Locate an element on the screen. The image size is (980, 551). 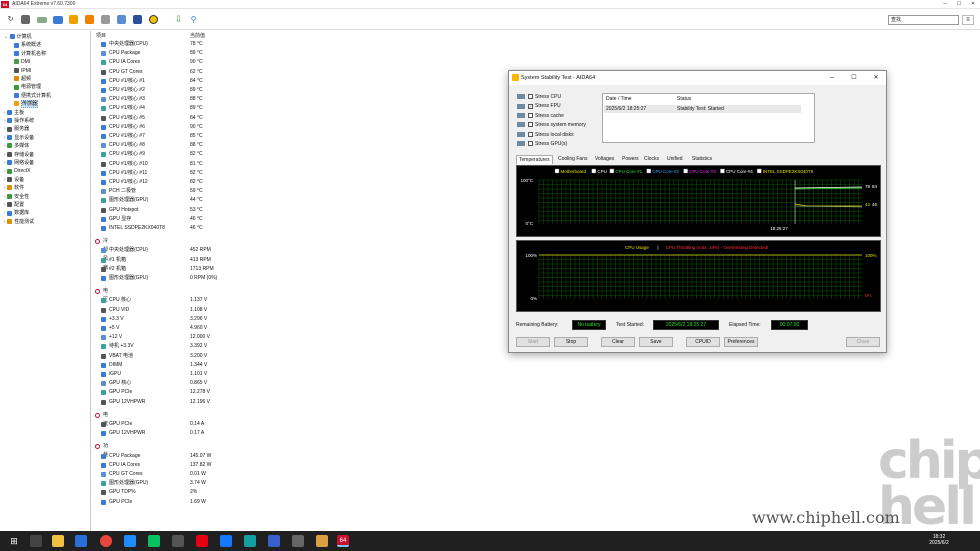
wechat-icon is located at coordinates (154, 541).